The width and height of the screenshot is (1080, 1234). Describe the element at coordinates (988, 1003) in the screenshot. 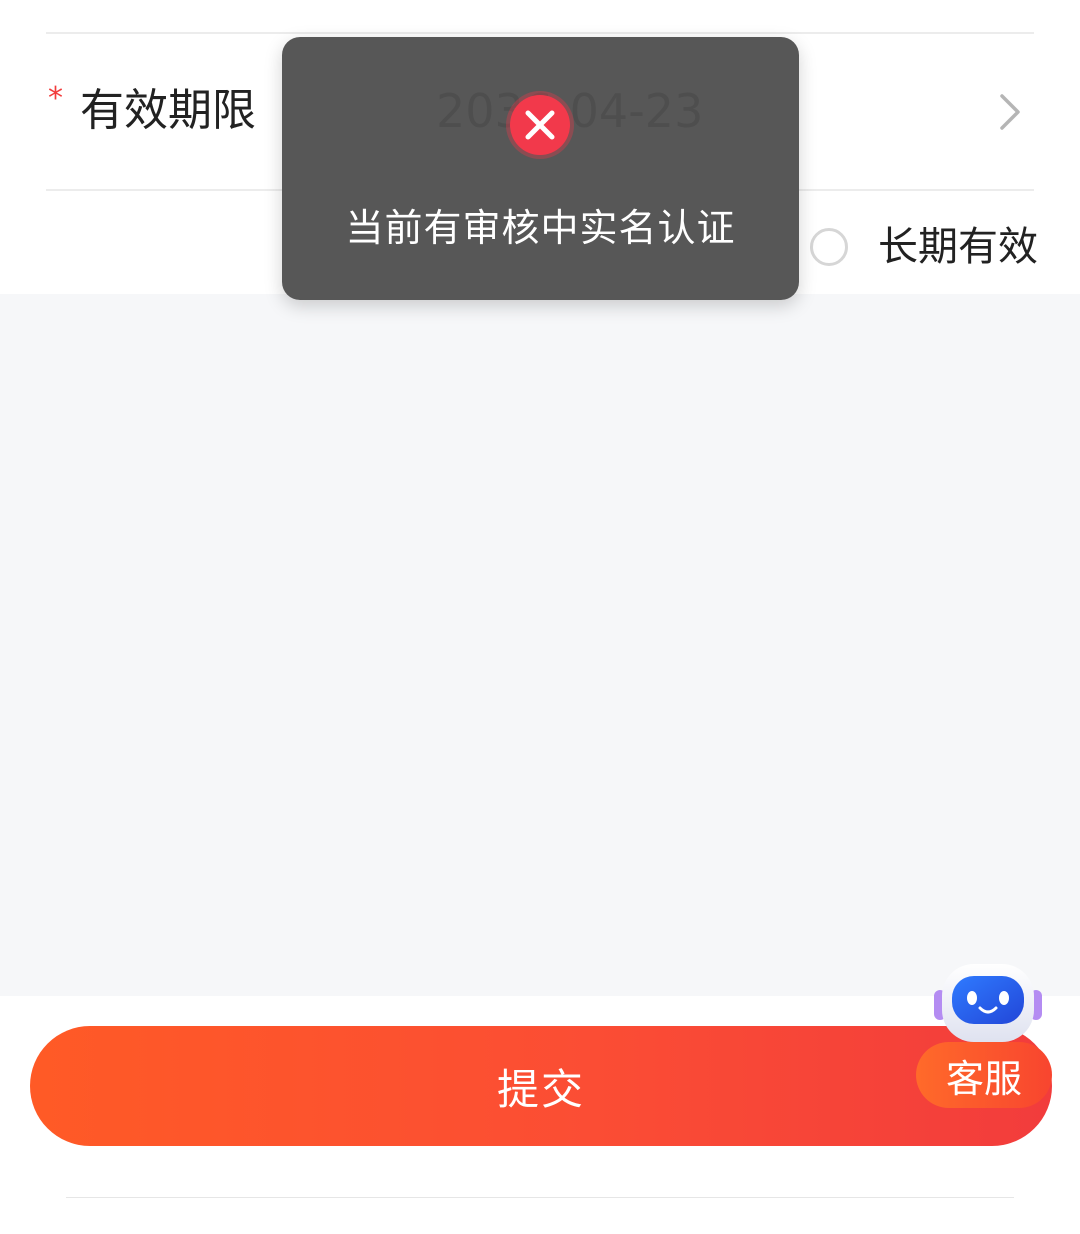

I see `robot-icon` at that location.